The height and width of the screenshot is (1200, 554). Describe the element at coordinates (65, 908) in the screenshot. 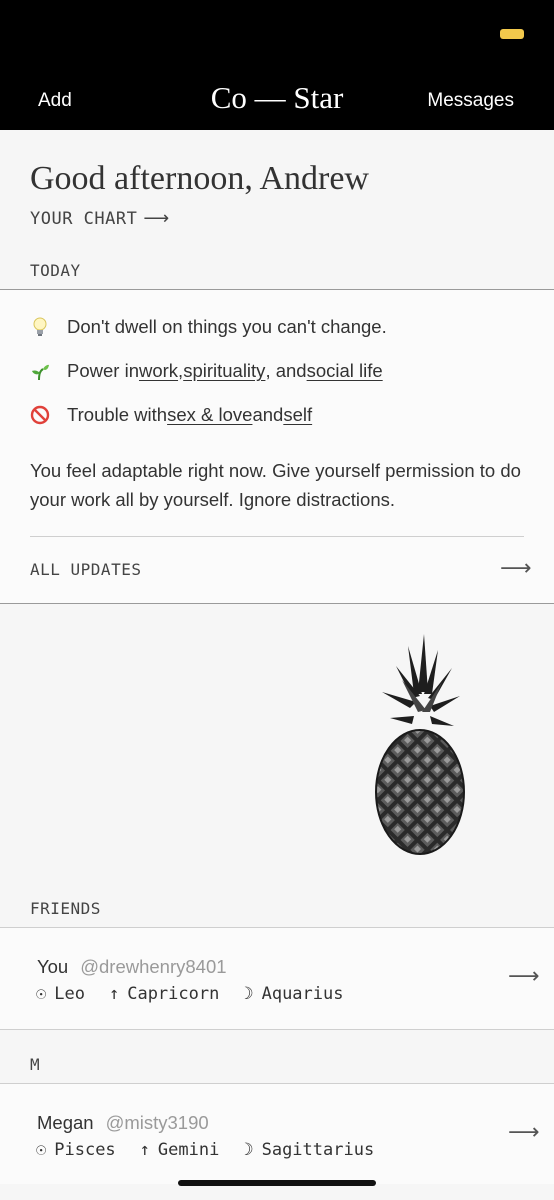

I see `friends-section-label: FRIENDS` at that location.